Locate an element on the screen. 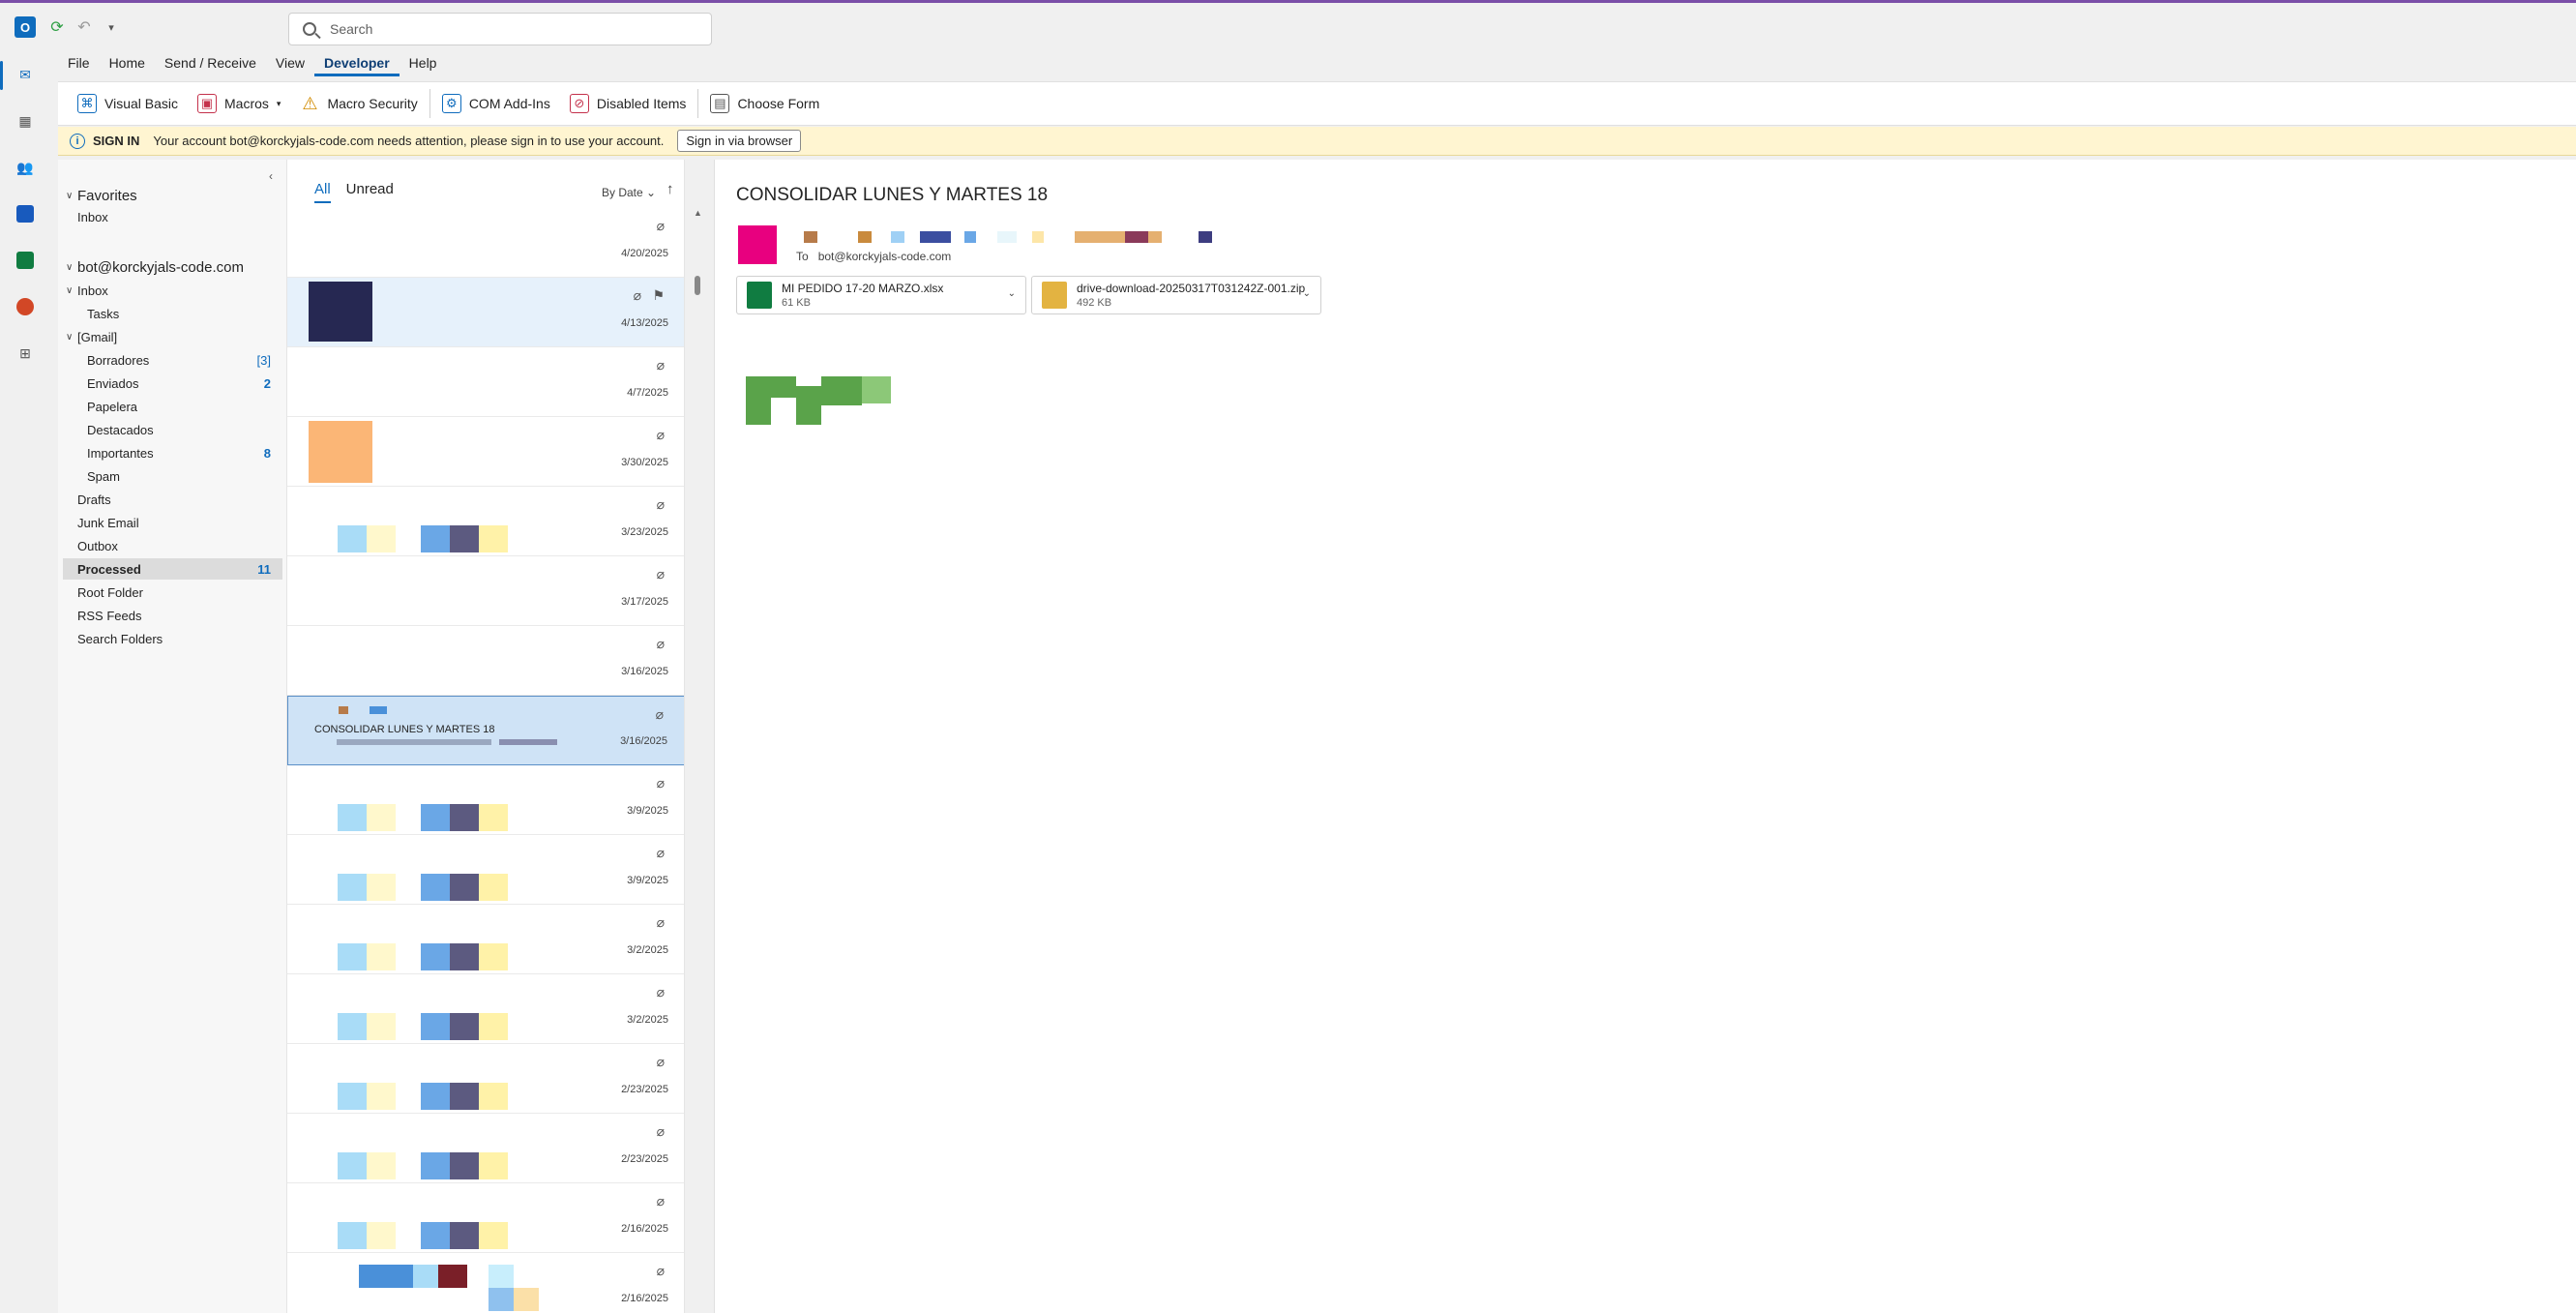 The image size is (2576, 1313). tab-developer: Developer is located at coordinates (356, 64).